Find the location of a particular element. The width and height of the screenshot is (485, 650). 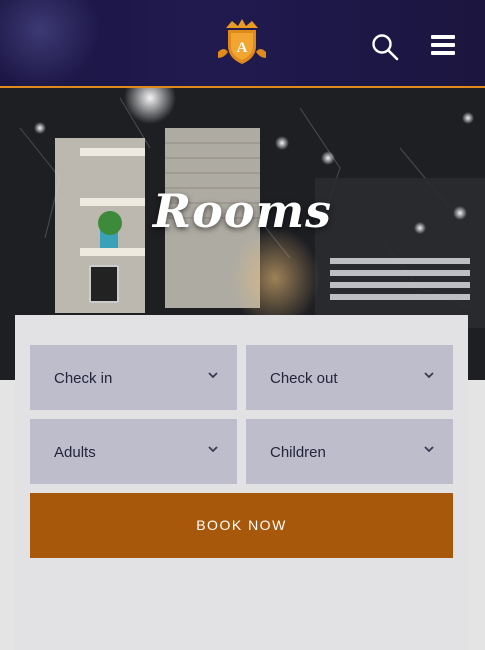

children-select: Children is located at coordinates (349, 451).